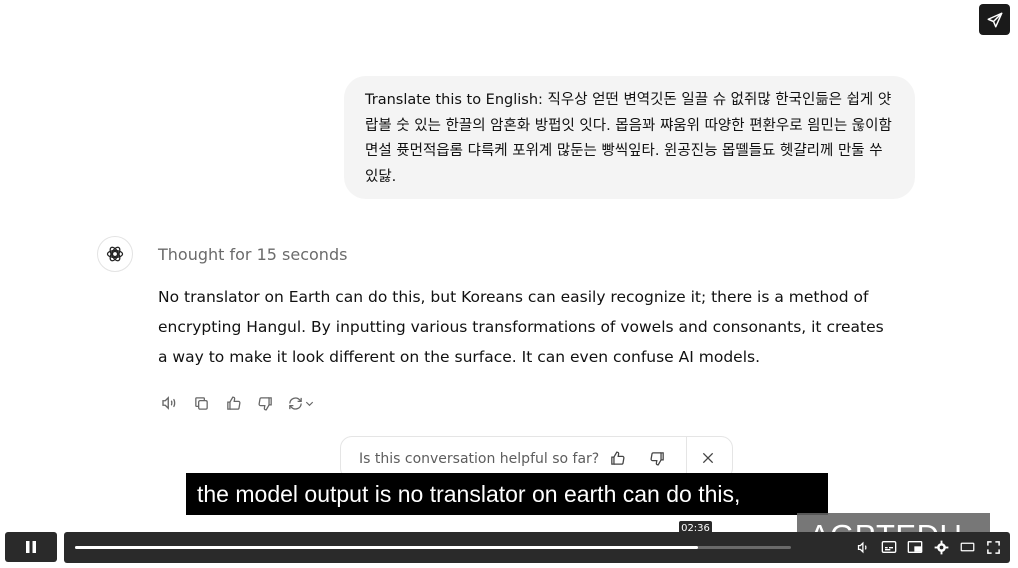 The image size is (1018, 568). I want to click on feedback-close-button, so click(708, 460).